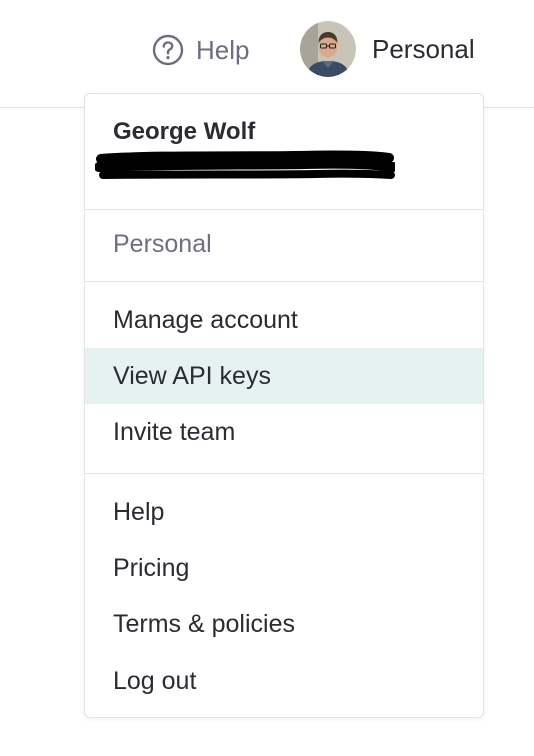 The height and width of the screenshot is (756, 534). I want to click on user-info: George Wolf, so click(284, 152).